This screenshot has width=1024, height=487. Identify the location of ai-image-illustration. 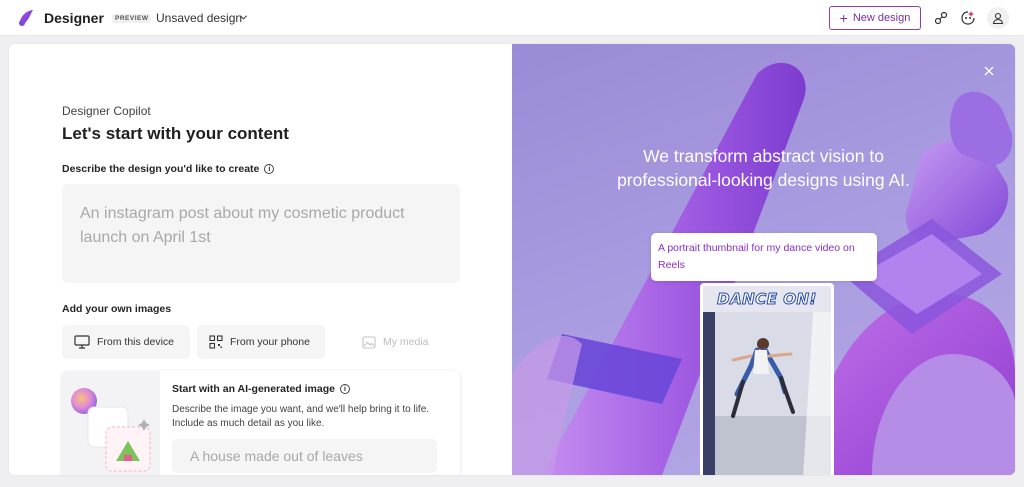
(111, 423).